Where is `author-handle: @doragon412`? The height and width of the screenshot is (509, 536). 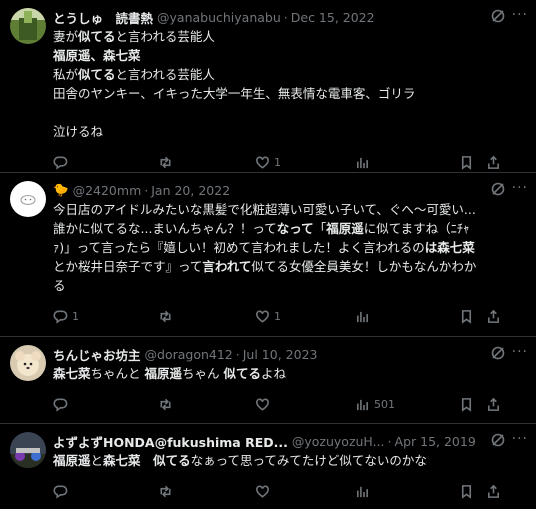
author-handle: @doragon412 is located at coordinates (189, 354).